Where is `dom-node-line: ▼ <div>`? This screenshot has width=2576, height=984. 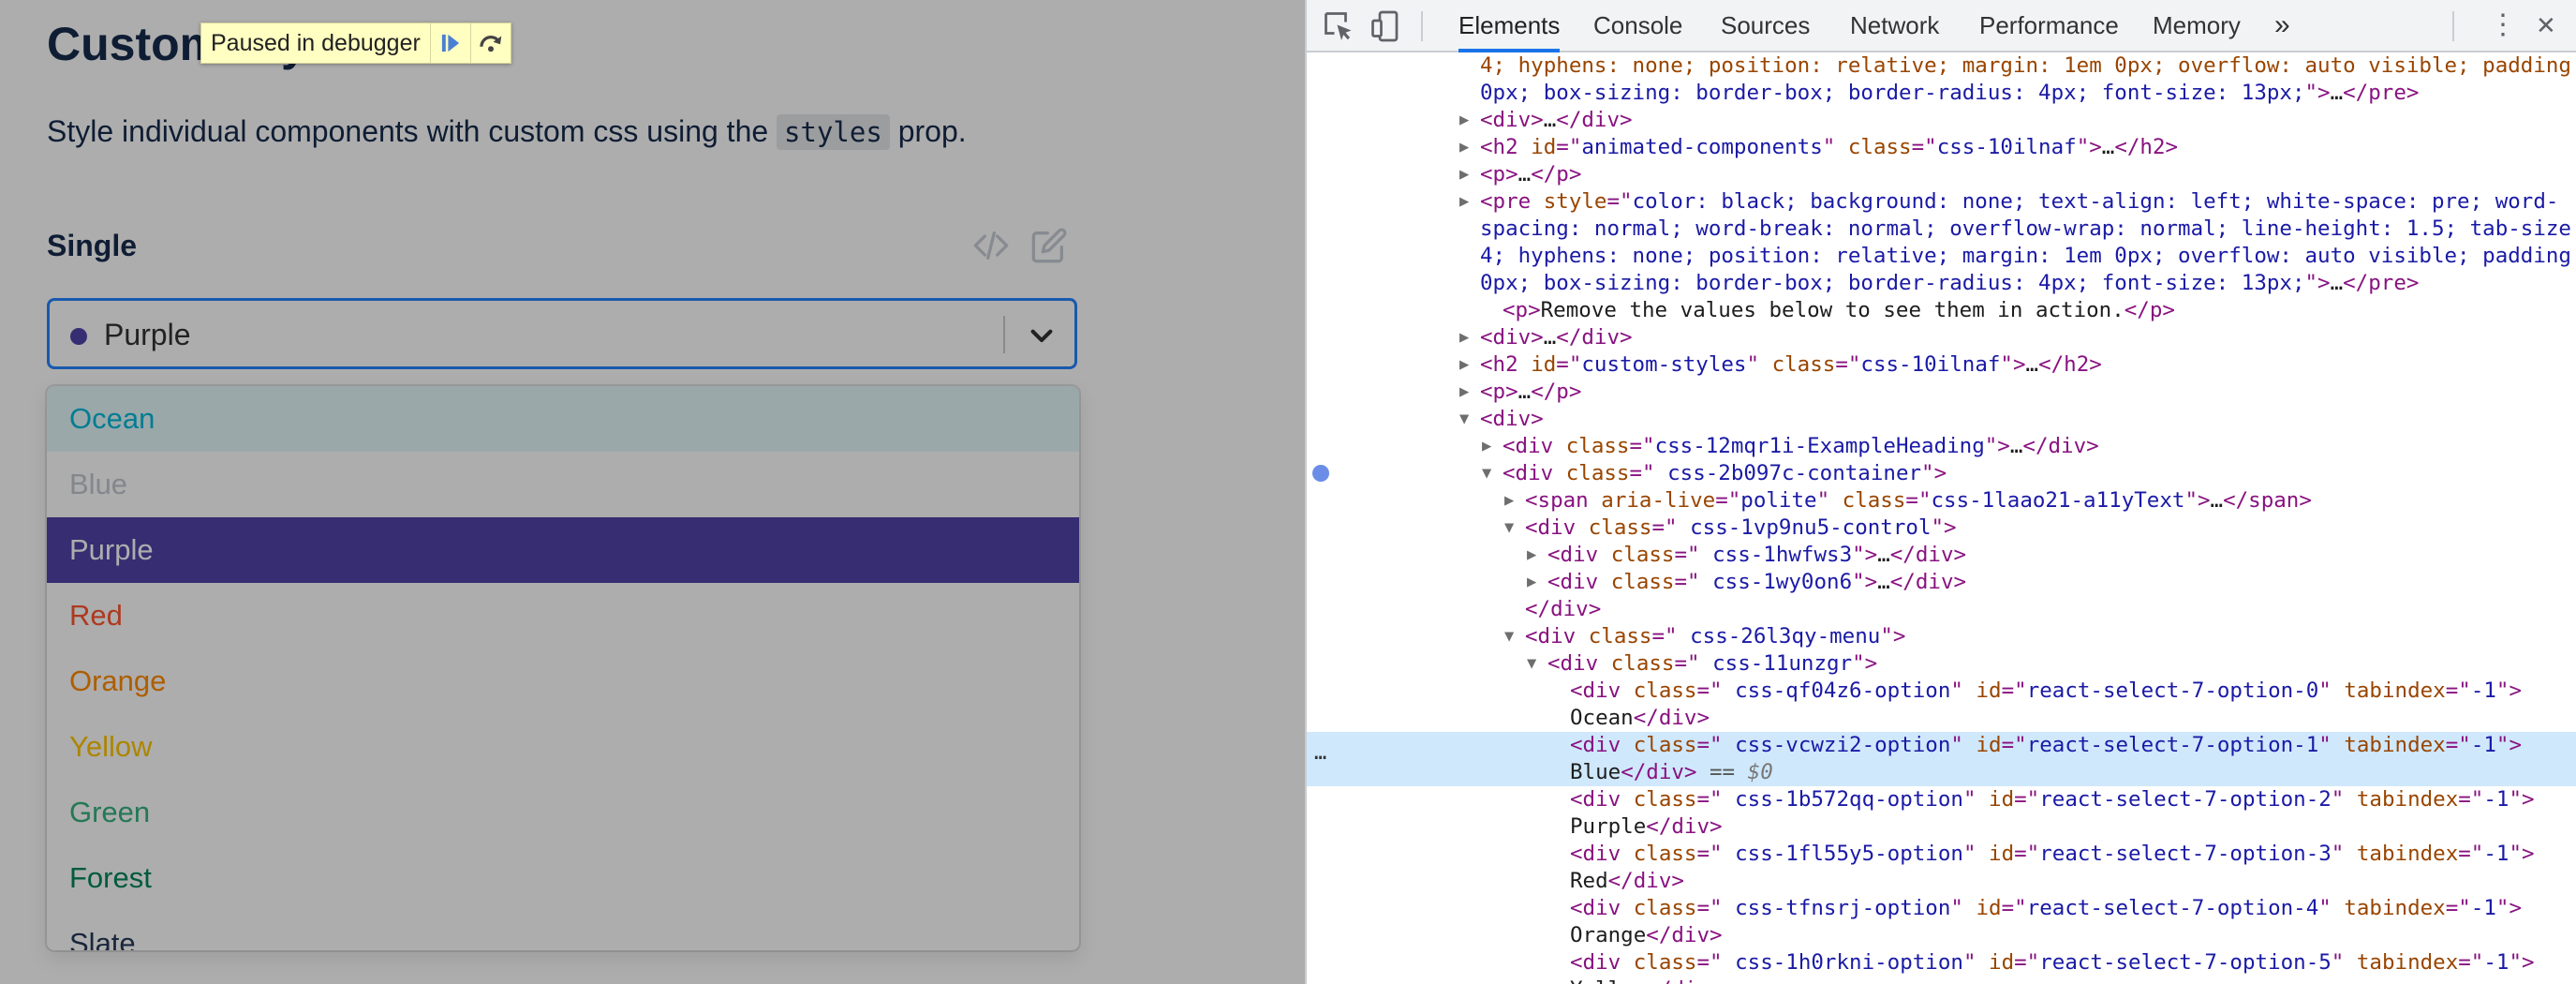 dom-node-line: ▼ <div> is located at coordinates (1941, 420).